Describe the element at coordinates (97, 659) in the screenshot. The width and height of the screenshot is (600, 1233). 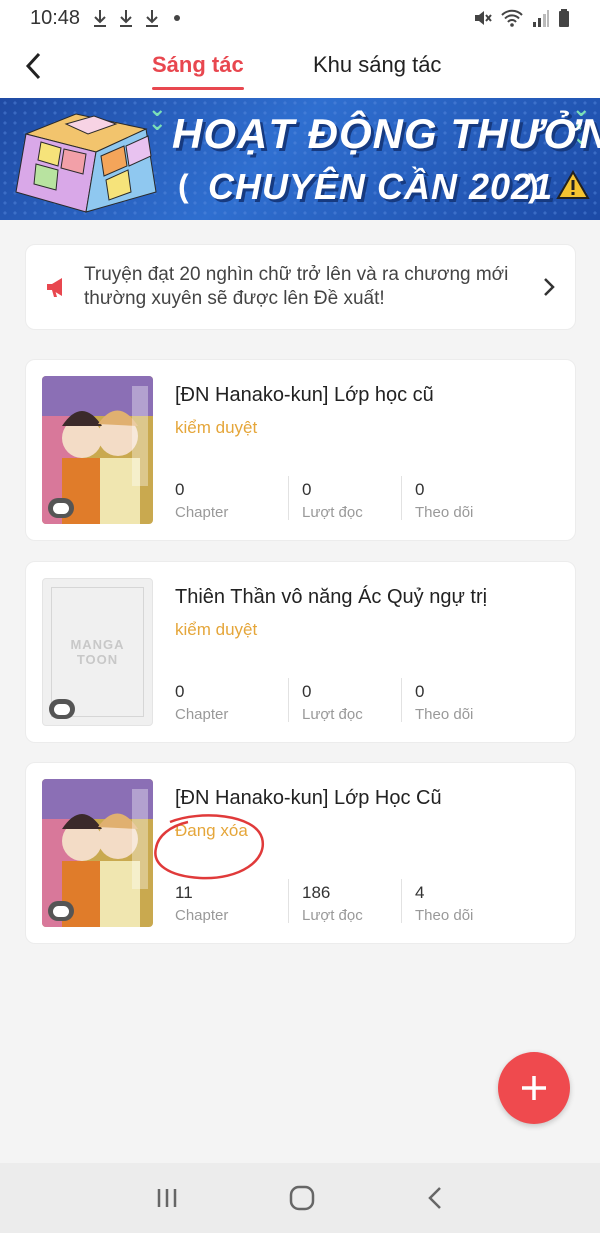
I see `placeholder-logo-text: TOON` at that location.